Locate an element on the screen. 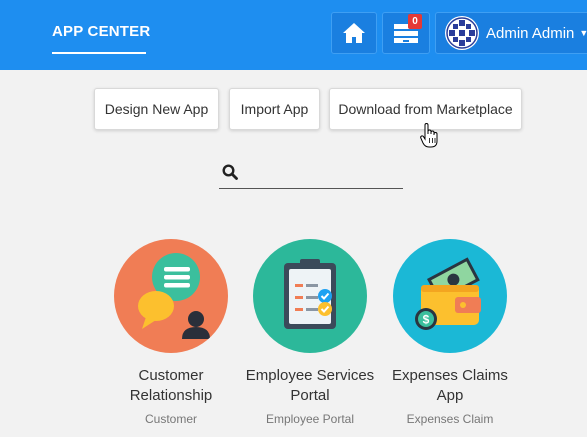  app-title: Expenses Claims App is located at coordinates (450, 385).